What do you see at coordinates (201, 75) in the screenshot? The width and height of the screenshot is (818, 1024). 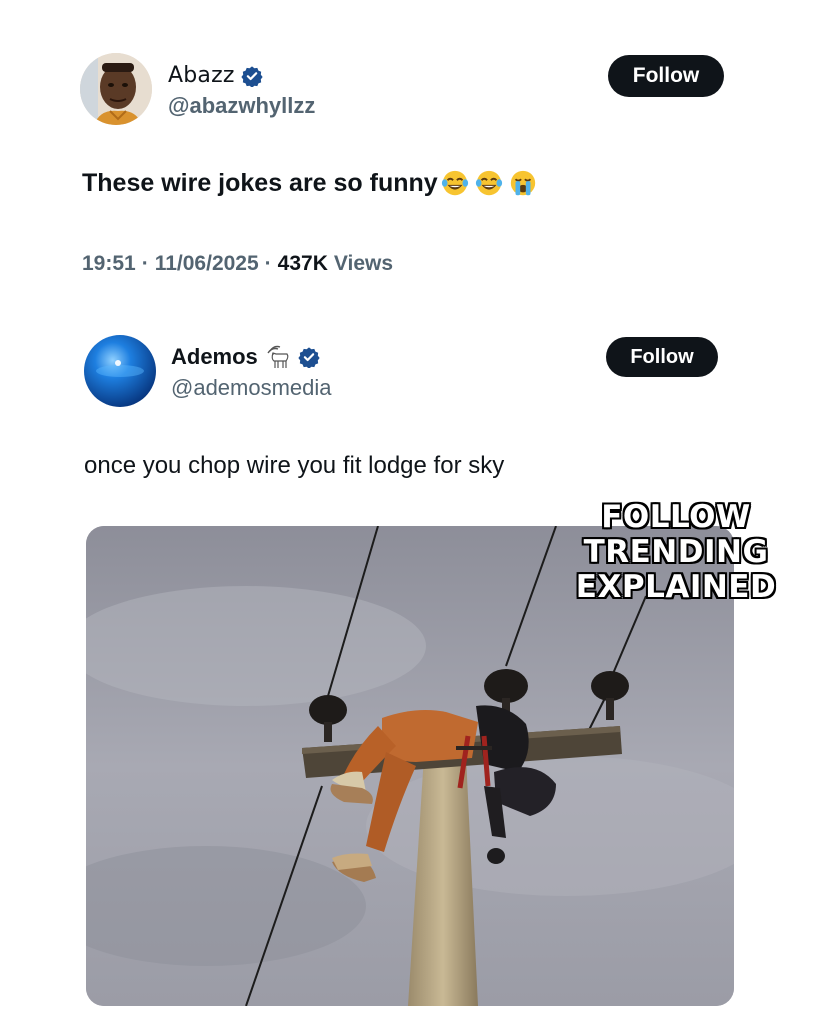 I see `author-display-name: Abazz` at bounding box center [201, 75].